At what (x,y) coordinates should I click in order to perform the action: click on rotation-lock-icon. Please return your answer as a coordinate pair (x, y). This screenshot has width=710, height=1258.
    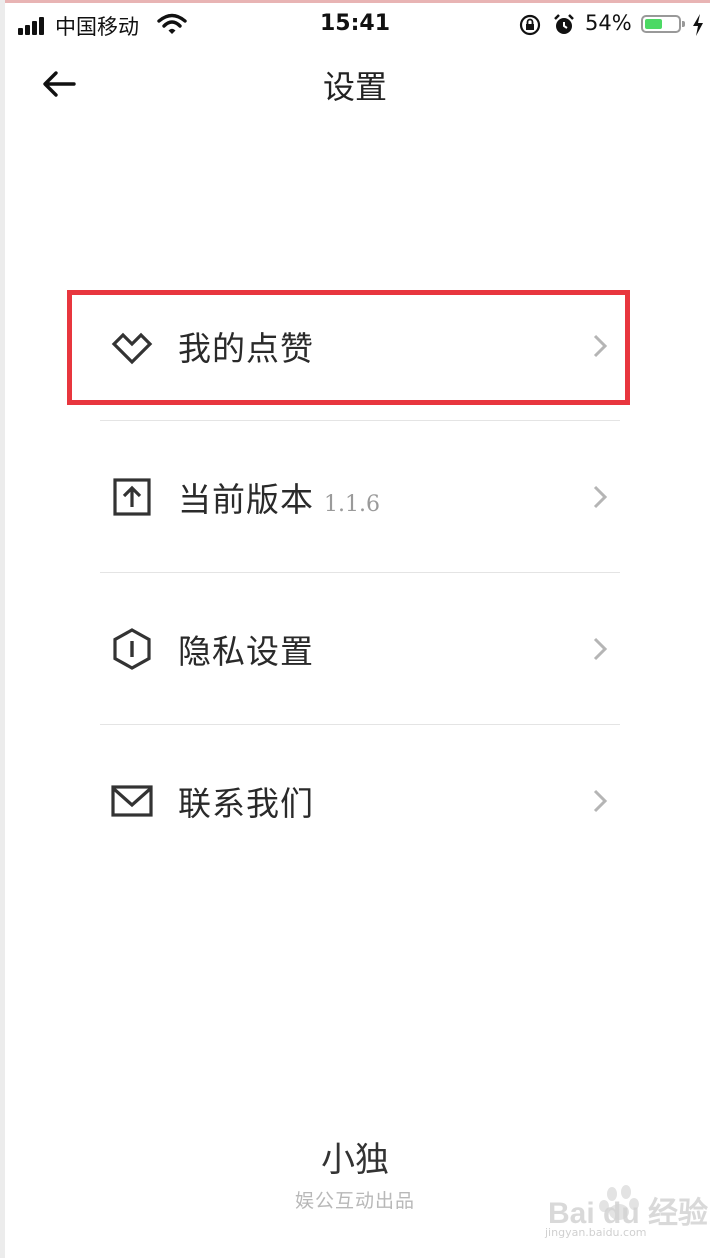
    Looking at the image, I should click on (530, 25).